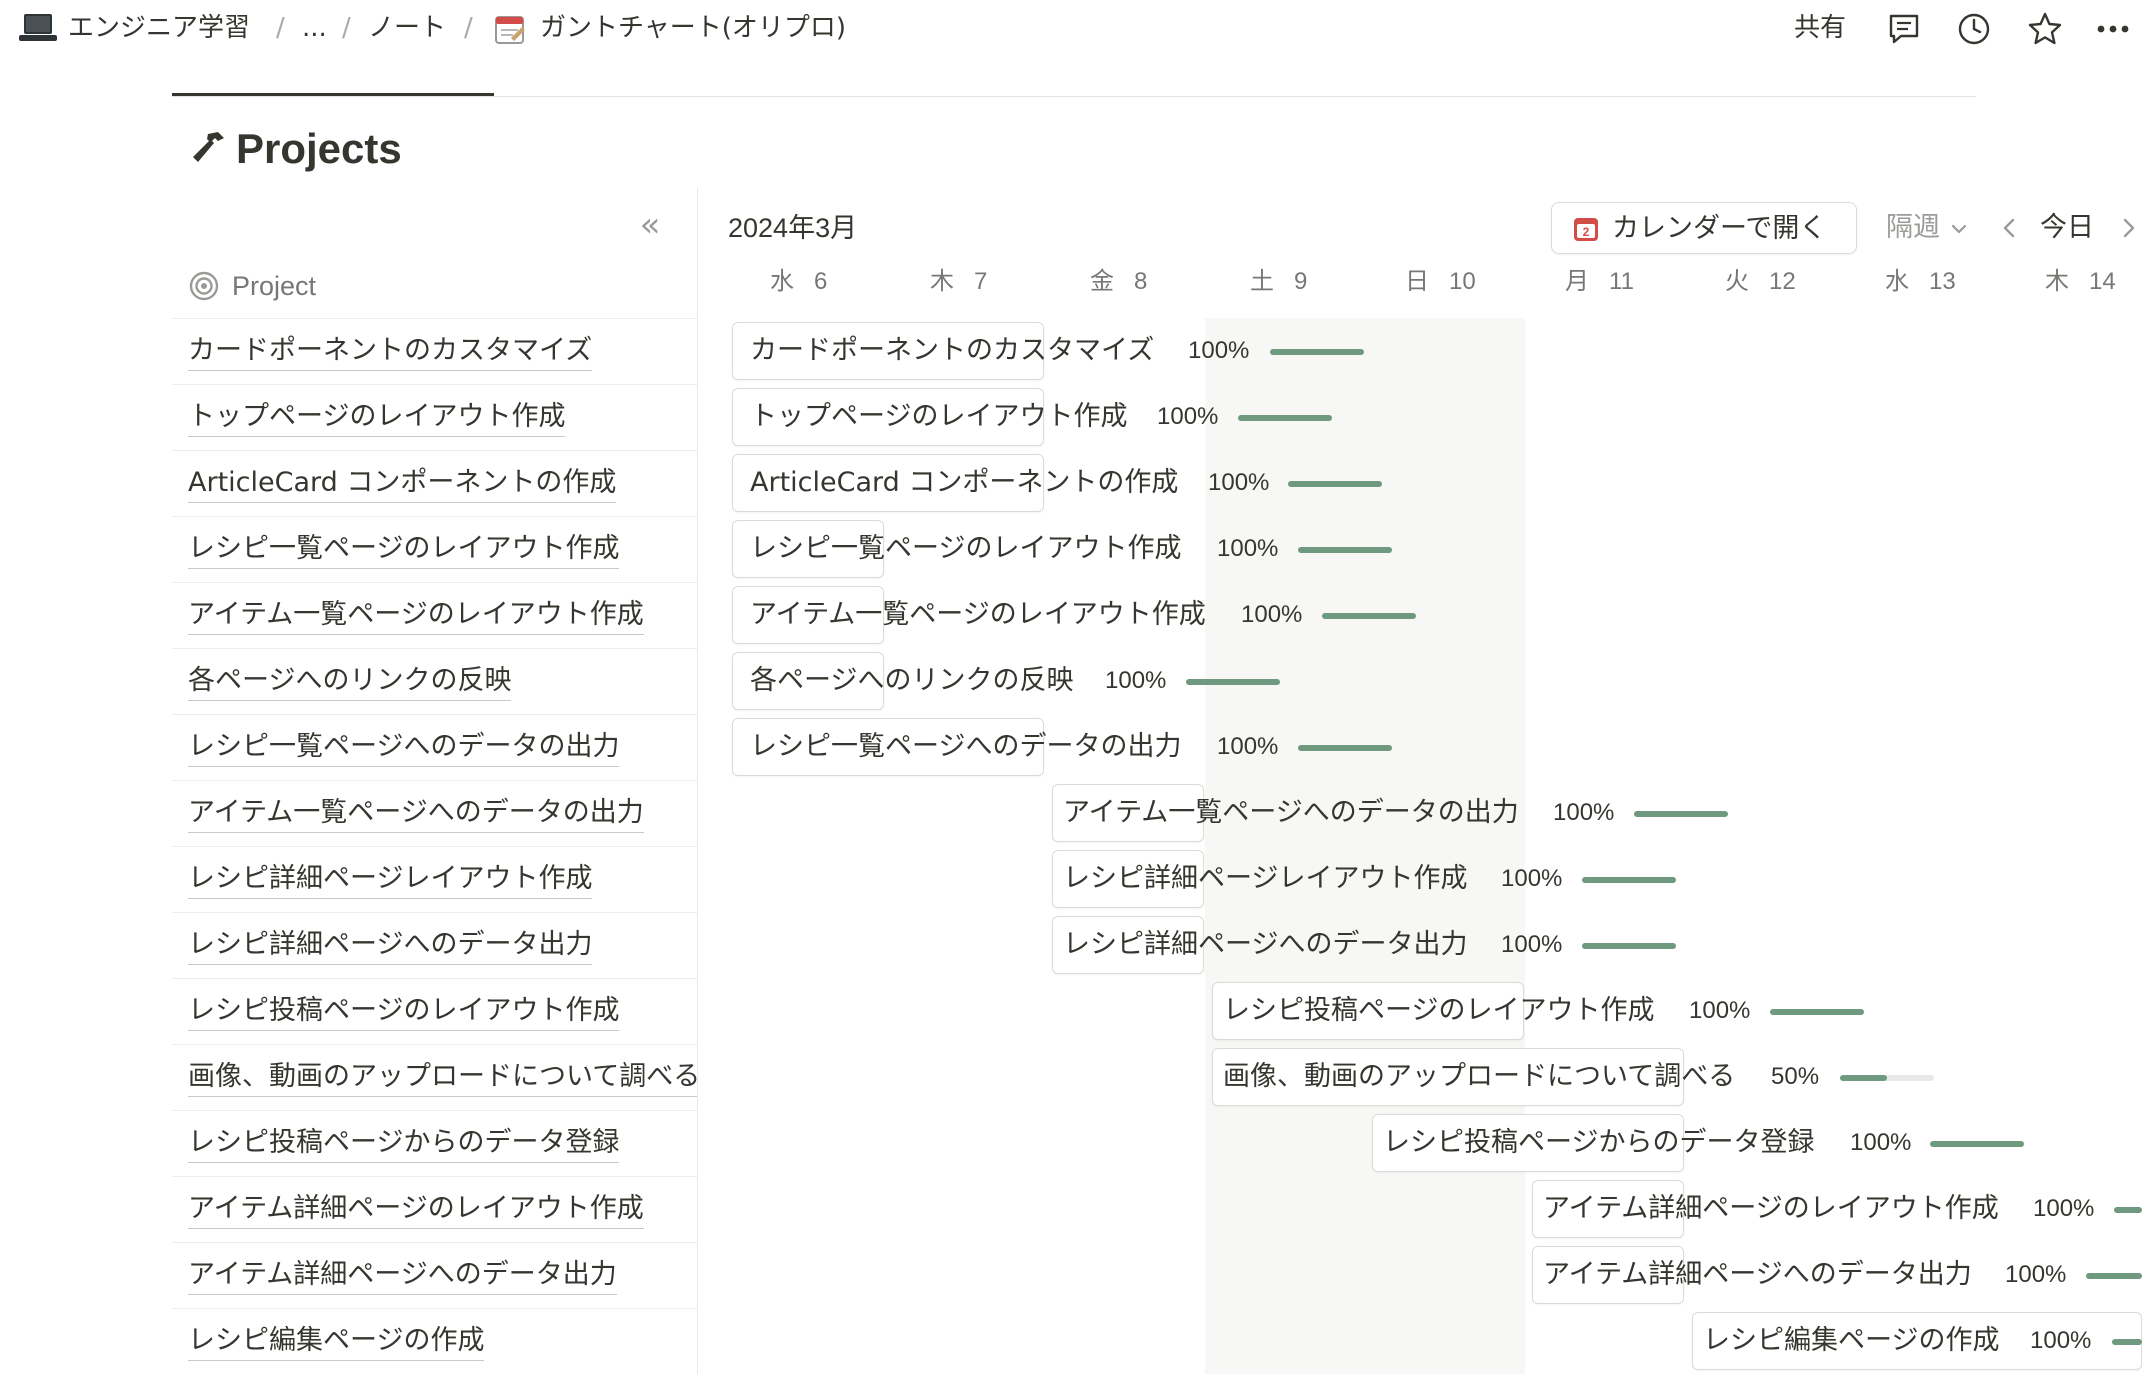 The height and width of the screenshot is (1374, 2142). What do you see at coordinates (2067, 228) in the screenshot?
I see `today-button: 今日` at bounding box center [2067, 228].